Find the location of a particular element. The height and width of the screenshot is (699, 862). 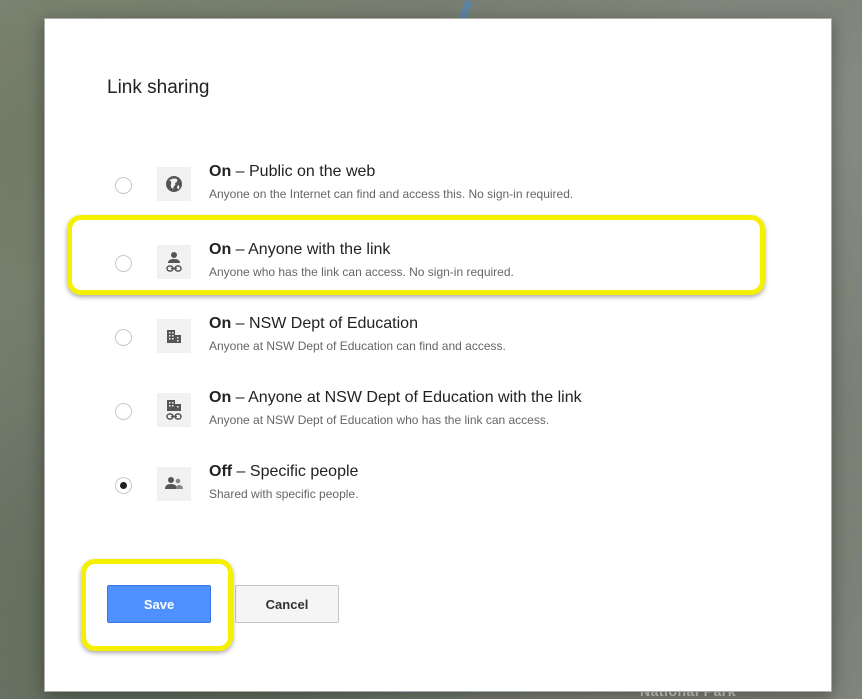

radio-public-on-web is located at coordinates (123, 185).